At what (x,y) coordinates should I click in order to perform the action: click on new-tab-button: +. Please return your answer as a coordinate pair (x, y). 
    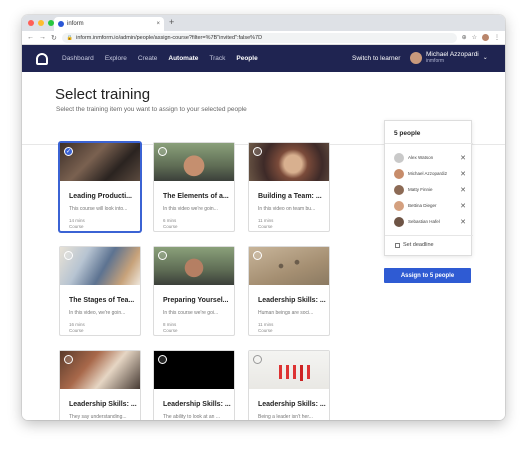
    Looking at the image, I should click on (171, 22).